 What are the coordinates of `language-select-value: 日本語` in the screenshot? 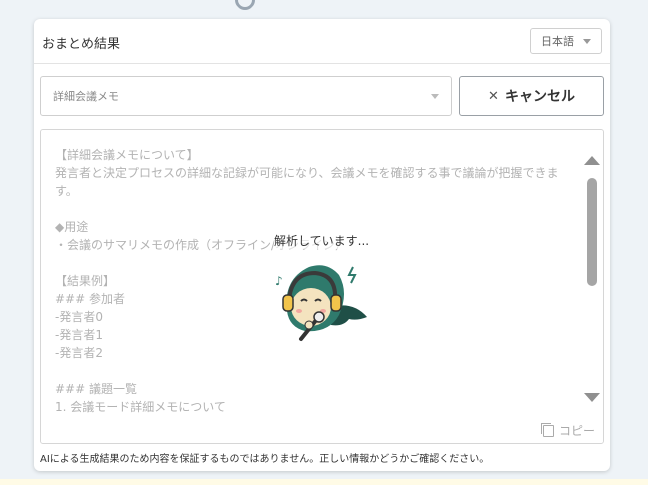 It's located at (557, 41).